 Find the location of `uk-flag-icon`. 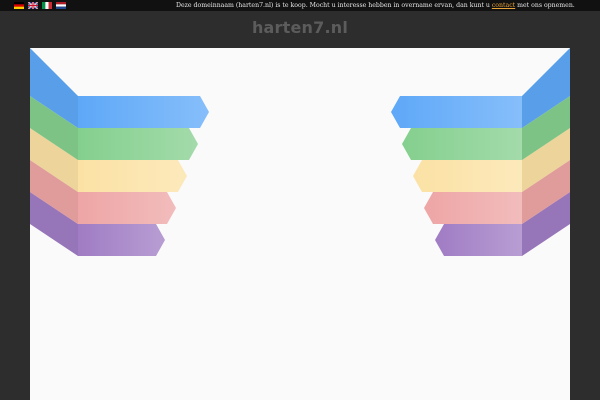

uk-flag-icon is located at coordinates (33, 5).